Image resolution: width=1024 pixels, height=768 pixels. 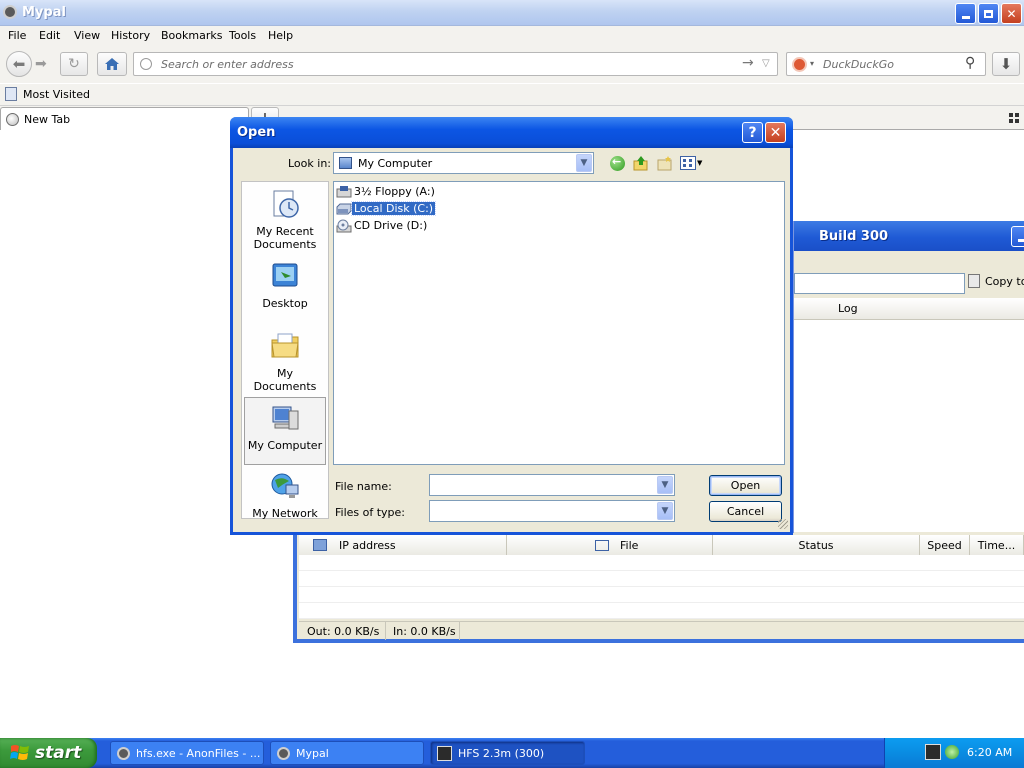 What do you see at coordinates (285, 495) in the screenshot?
I see `place-my-network: My Network` at bounding box center [285, 495].